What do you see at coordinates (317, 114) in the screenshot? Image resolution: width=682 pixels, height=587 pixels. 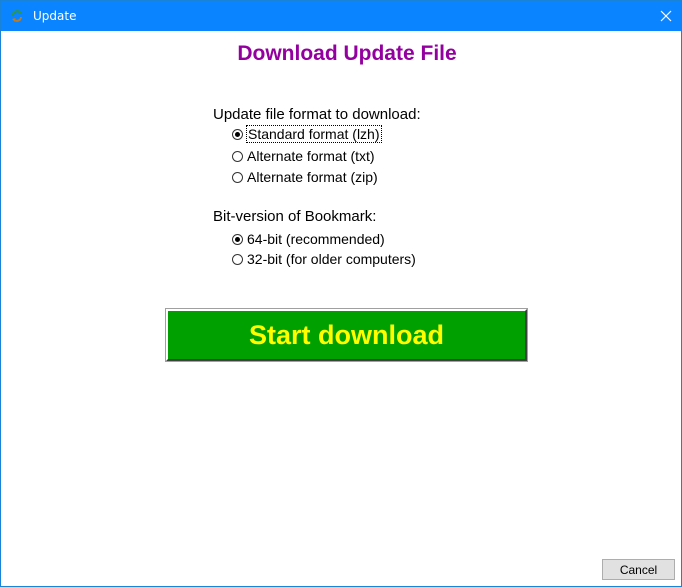 I see `format-group-label: Update file format to download:` at bounding box center [317, 114].